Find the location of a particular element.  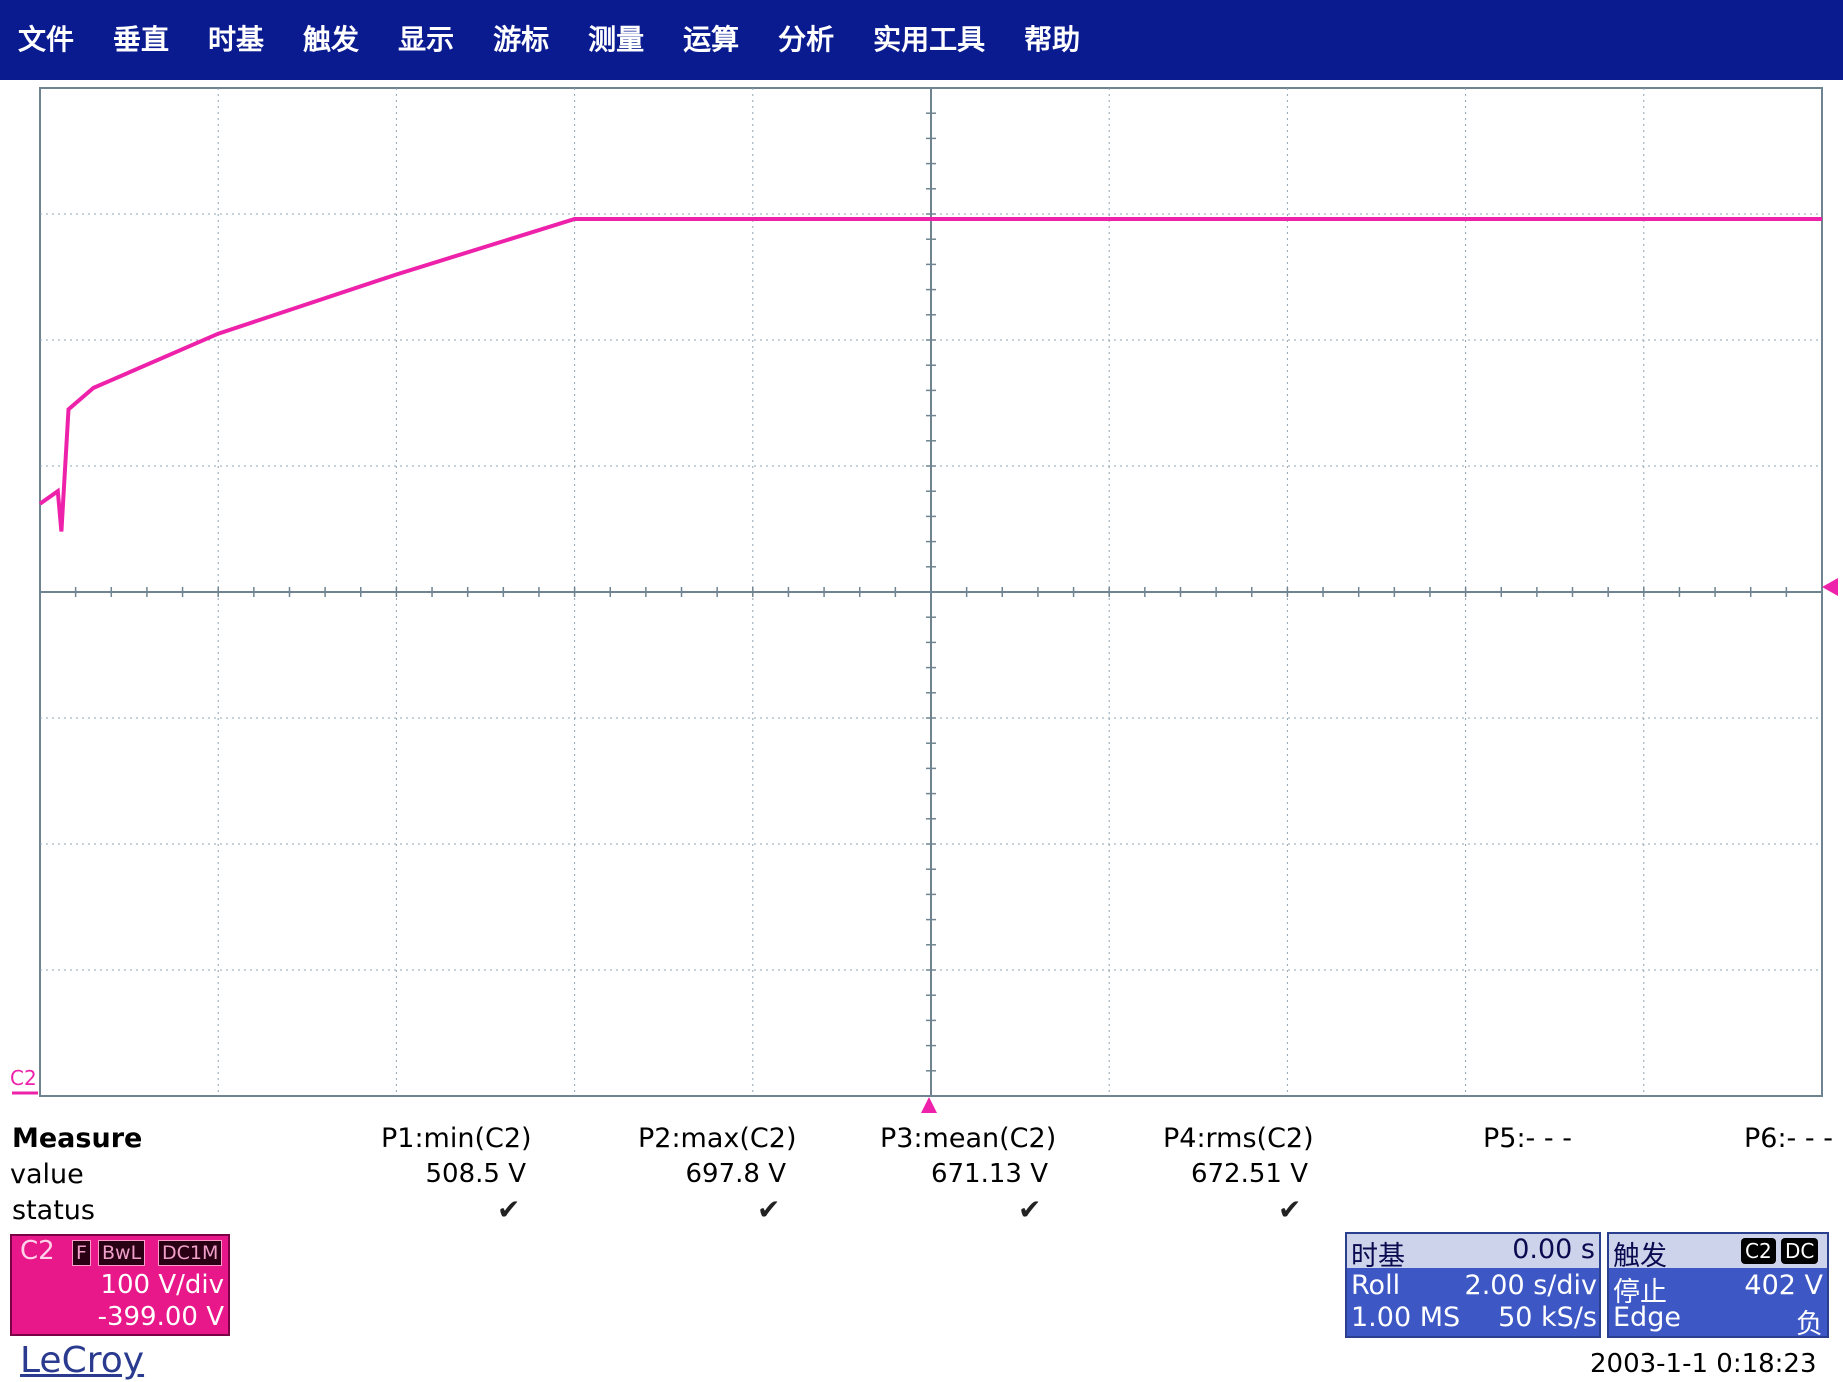

menu-timebase: 时基 is located at coordinates (236, 40).